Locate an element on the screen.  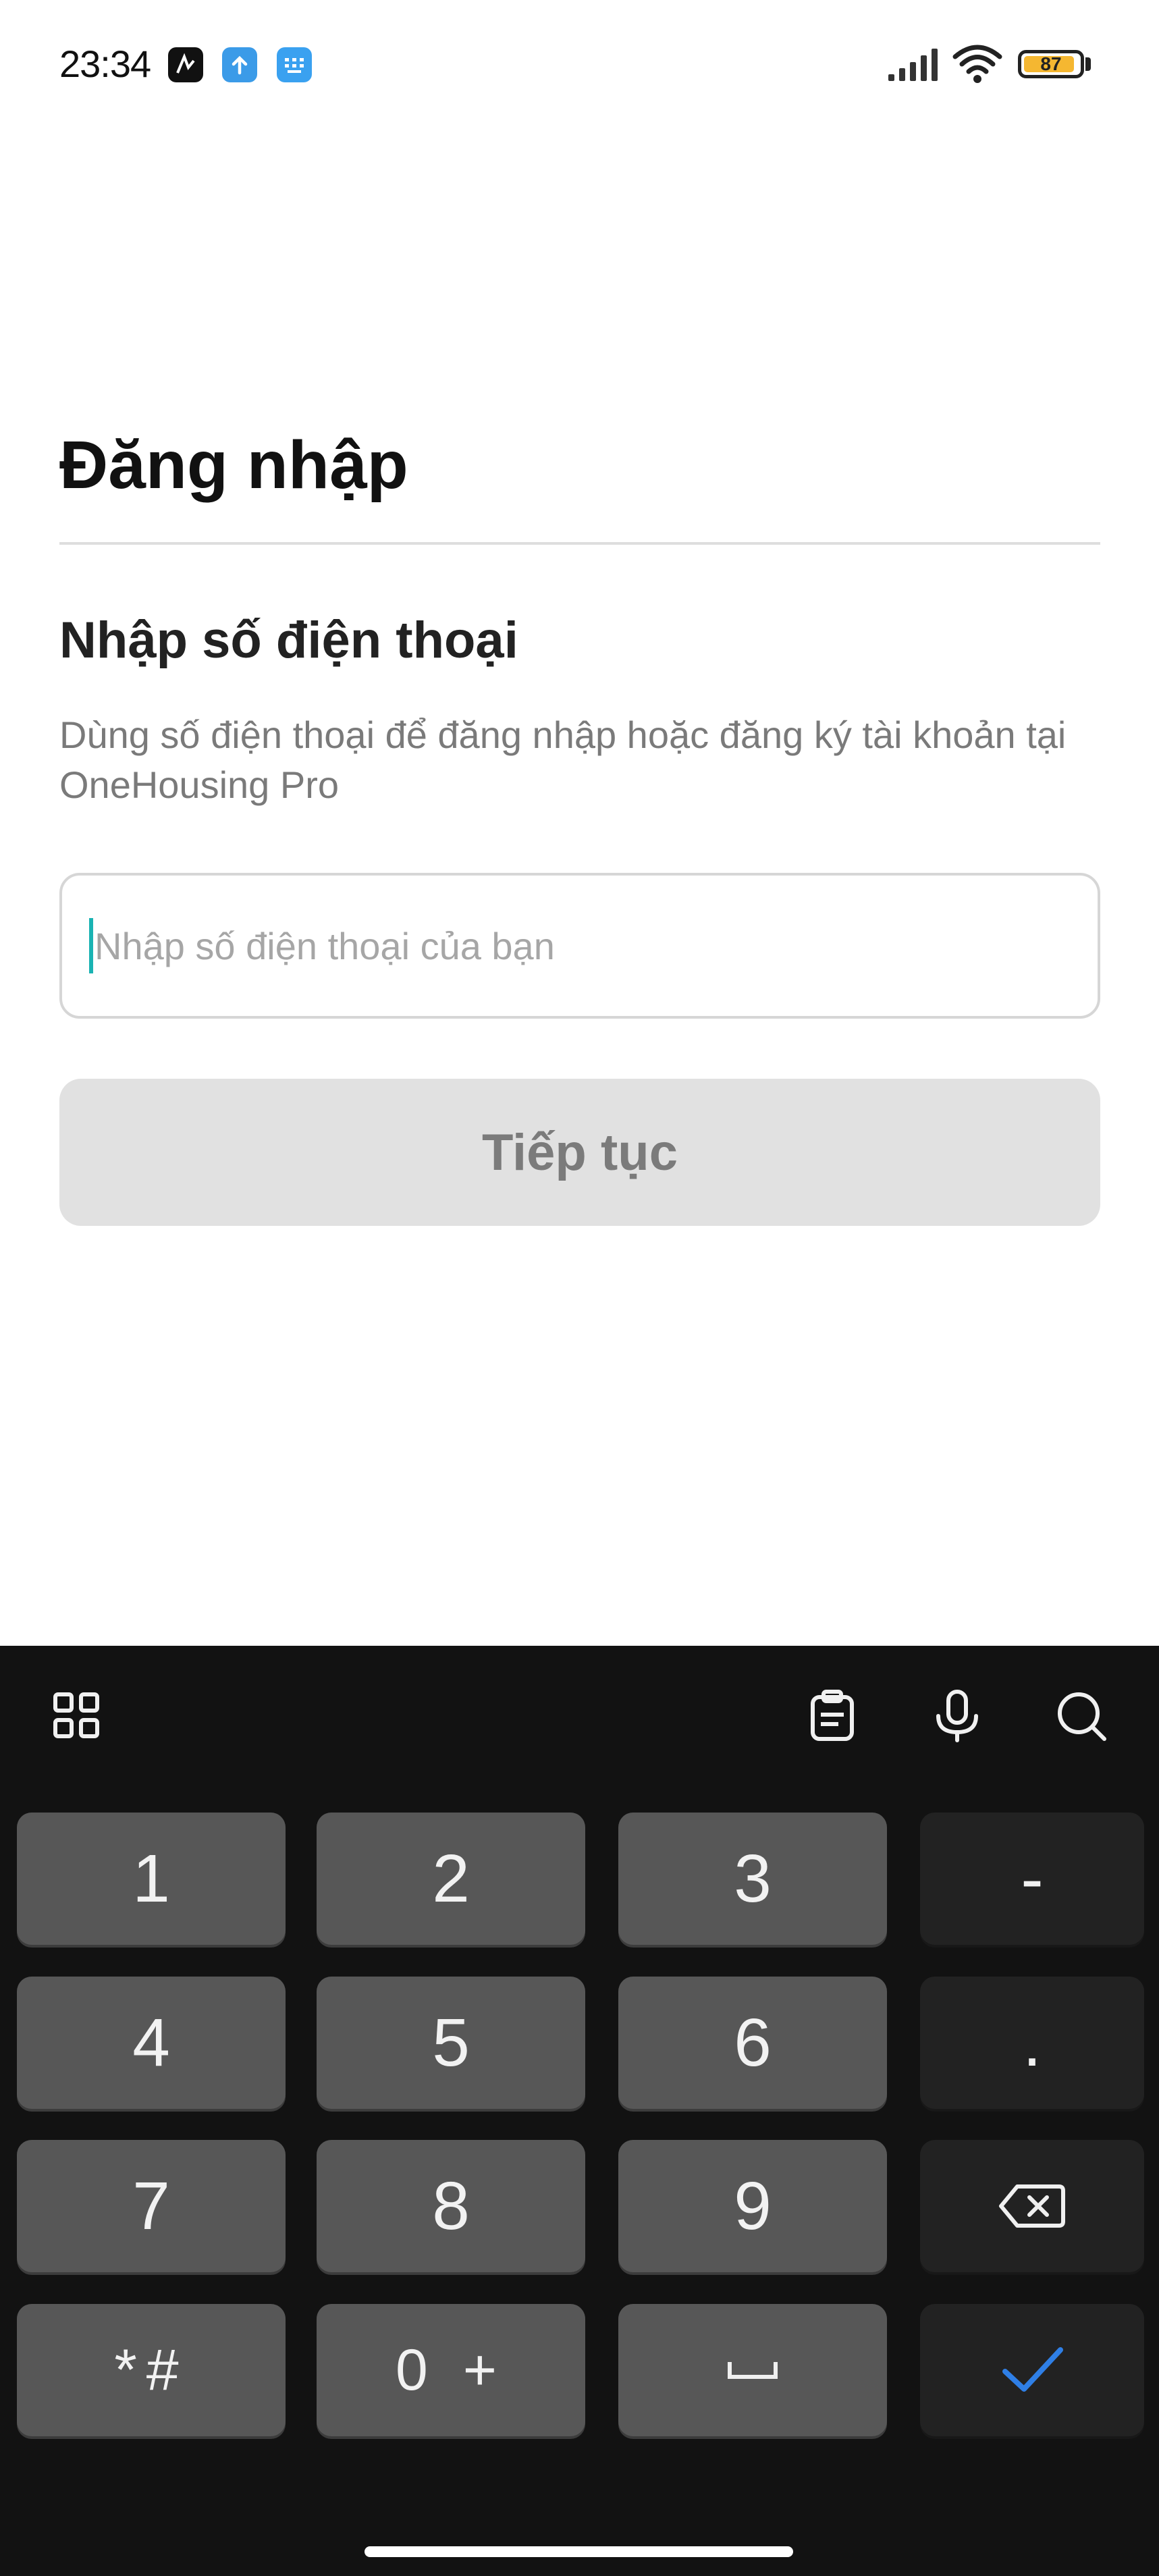
phone-input-field is located at coordinates (579, 946).